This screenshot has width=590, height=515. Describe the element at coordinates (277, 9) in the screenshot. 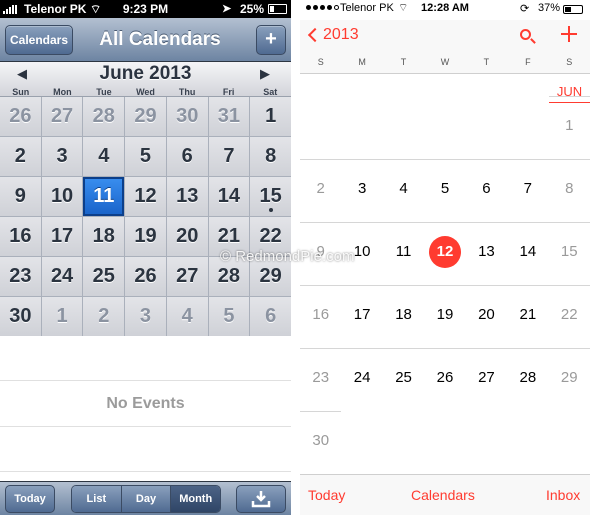

I see `battery-icon` at that location.